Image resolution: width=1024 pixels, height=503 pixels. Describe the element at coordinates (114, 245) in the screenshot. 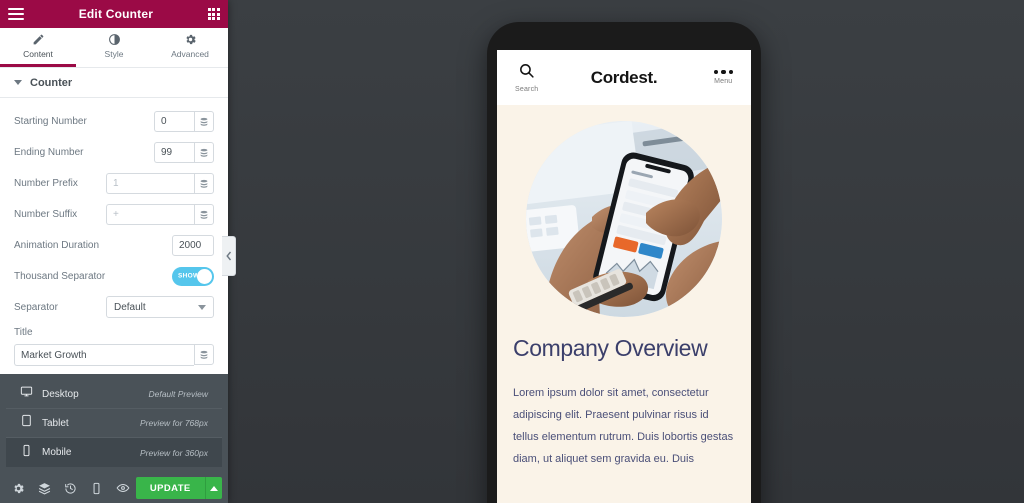

I see `control-animation-duration: Animation Duration 2000` at that location.